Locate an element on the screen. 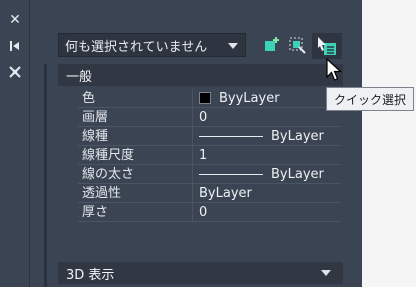 This screenshot has height=287, width=416. palette-inner-edge is located at coordinates (45, 175).